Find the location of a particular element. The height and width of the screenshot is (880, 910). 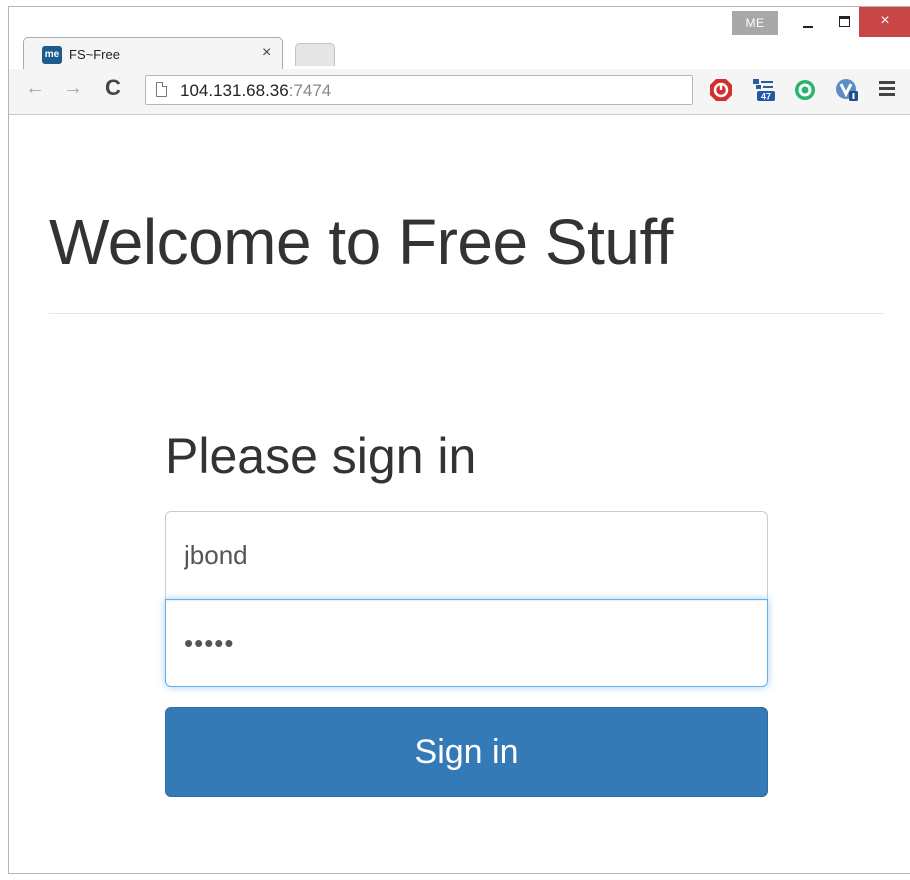

signin-heading: Please sign in is located at coordinates (321, 456).